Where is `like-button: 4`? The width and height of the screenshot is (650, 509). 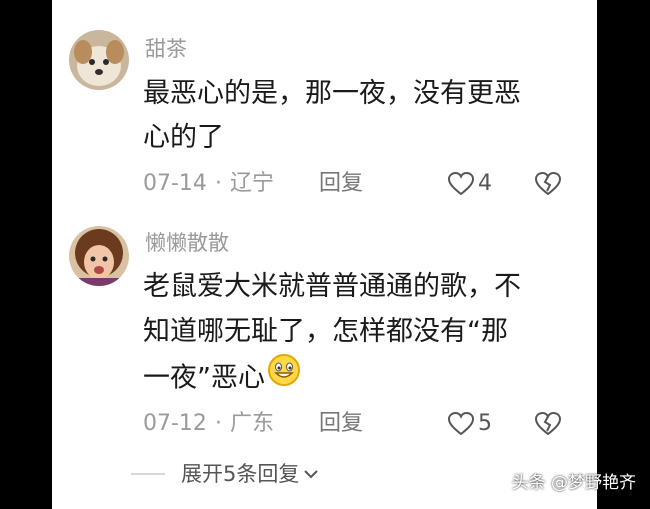 like-button: 4 is located at coordinates (470, 184).